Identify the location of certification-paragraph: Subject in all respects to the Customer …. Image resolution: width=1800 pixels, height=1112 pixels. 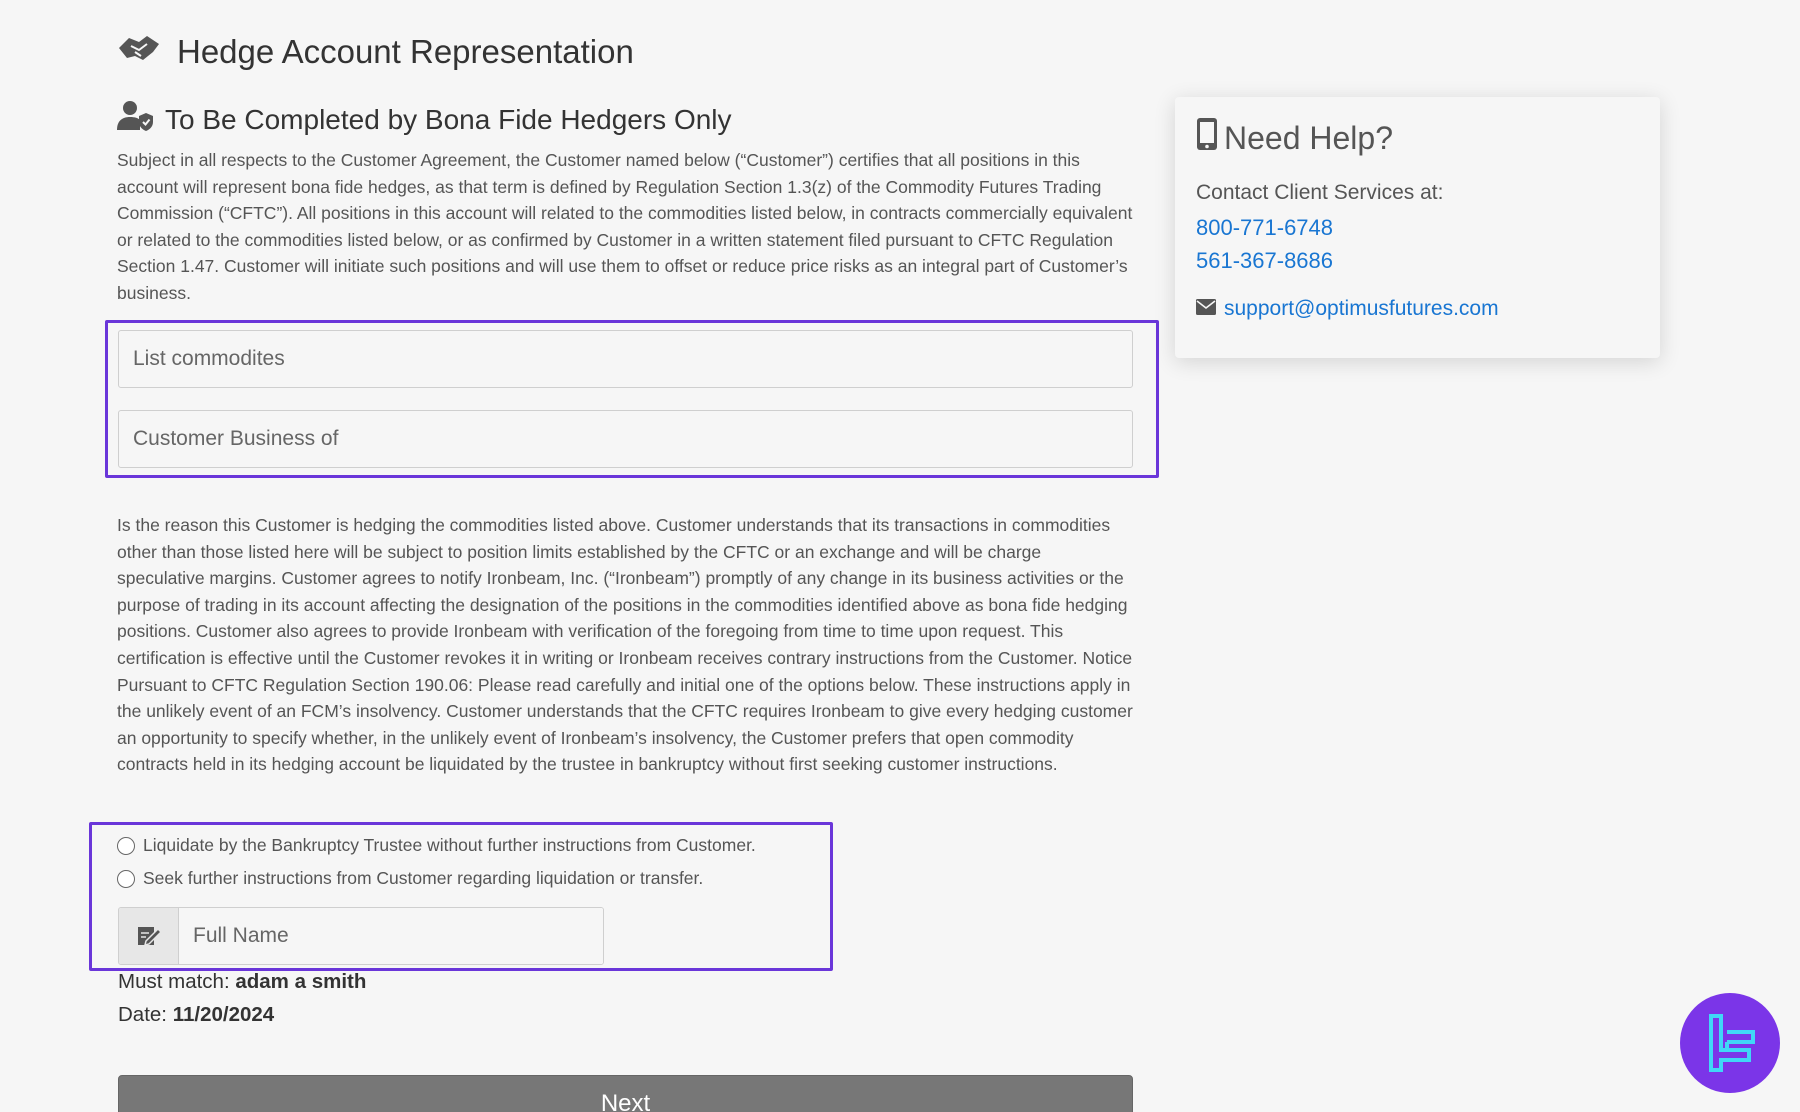
(625, 226).